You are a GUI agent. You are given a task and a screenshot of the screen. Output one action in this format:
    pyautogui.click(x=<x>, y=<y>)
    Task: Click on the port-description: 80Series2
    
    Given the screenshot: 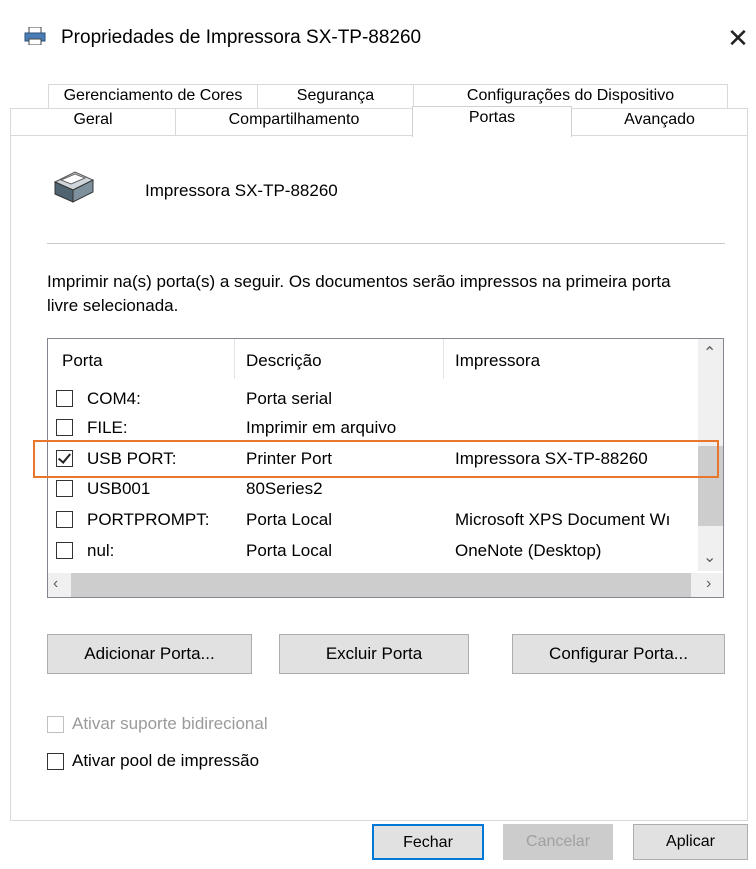 What is the action you would take?
    pyautogui.click(x=284, y=488)
    